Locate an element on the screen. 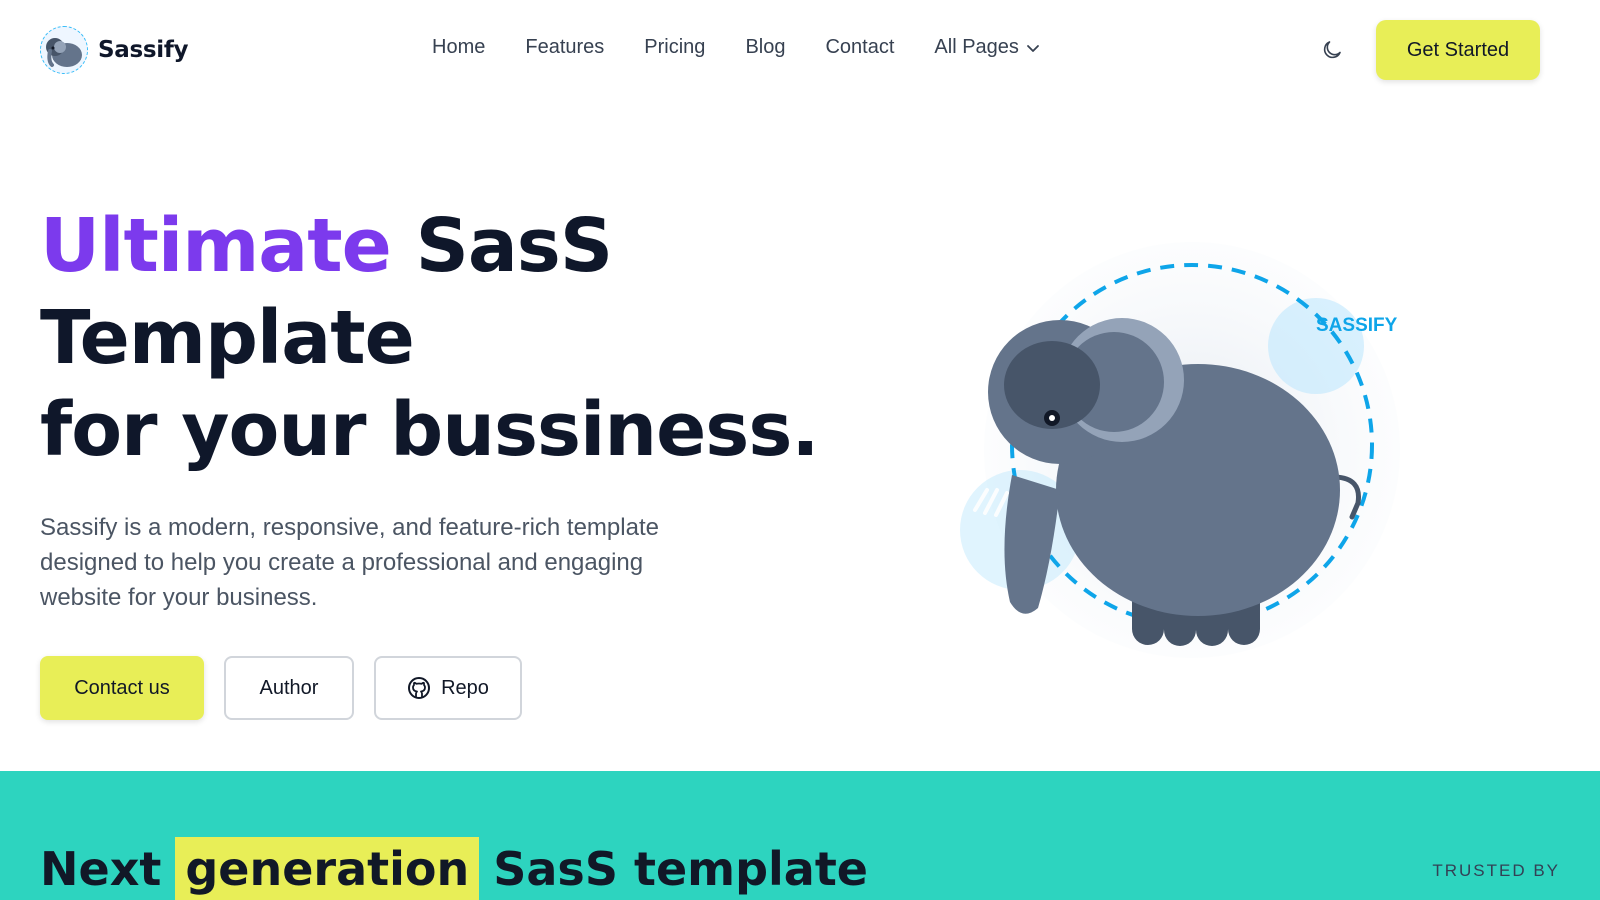 The image size is (1600, 900). elephant-logo-icon is located at coordinates (64, 50).